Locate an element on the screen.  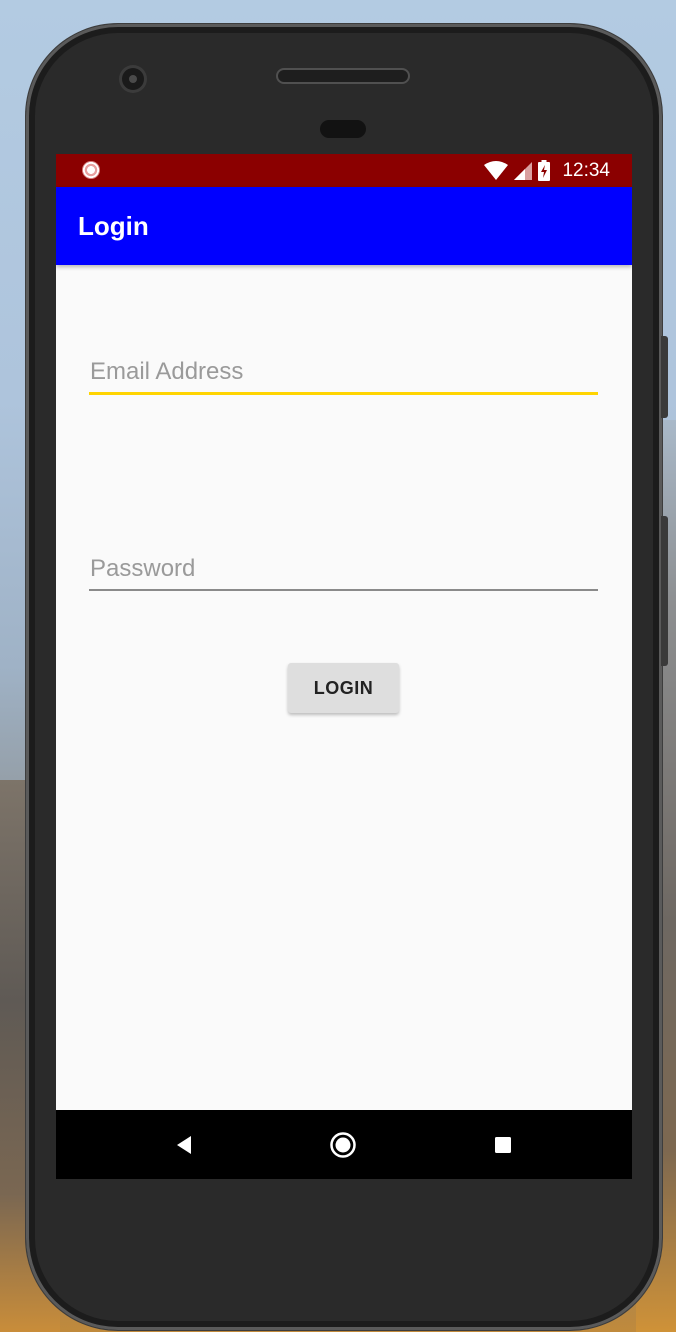
status-time: 12:34 is located at coordinates (586, 170).